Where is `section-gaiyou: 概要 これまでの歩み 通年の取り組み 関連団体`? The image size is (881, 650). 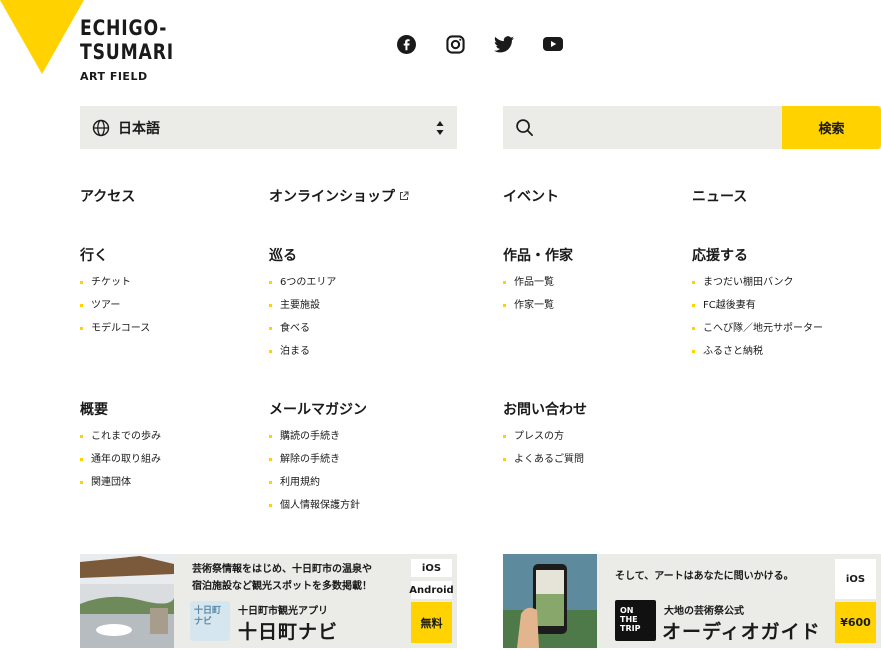
section-gaiyou: 概要 これまでの歩み 通年の取り組み 関連団体 is located at coordinates (120, 449).